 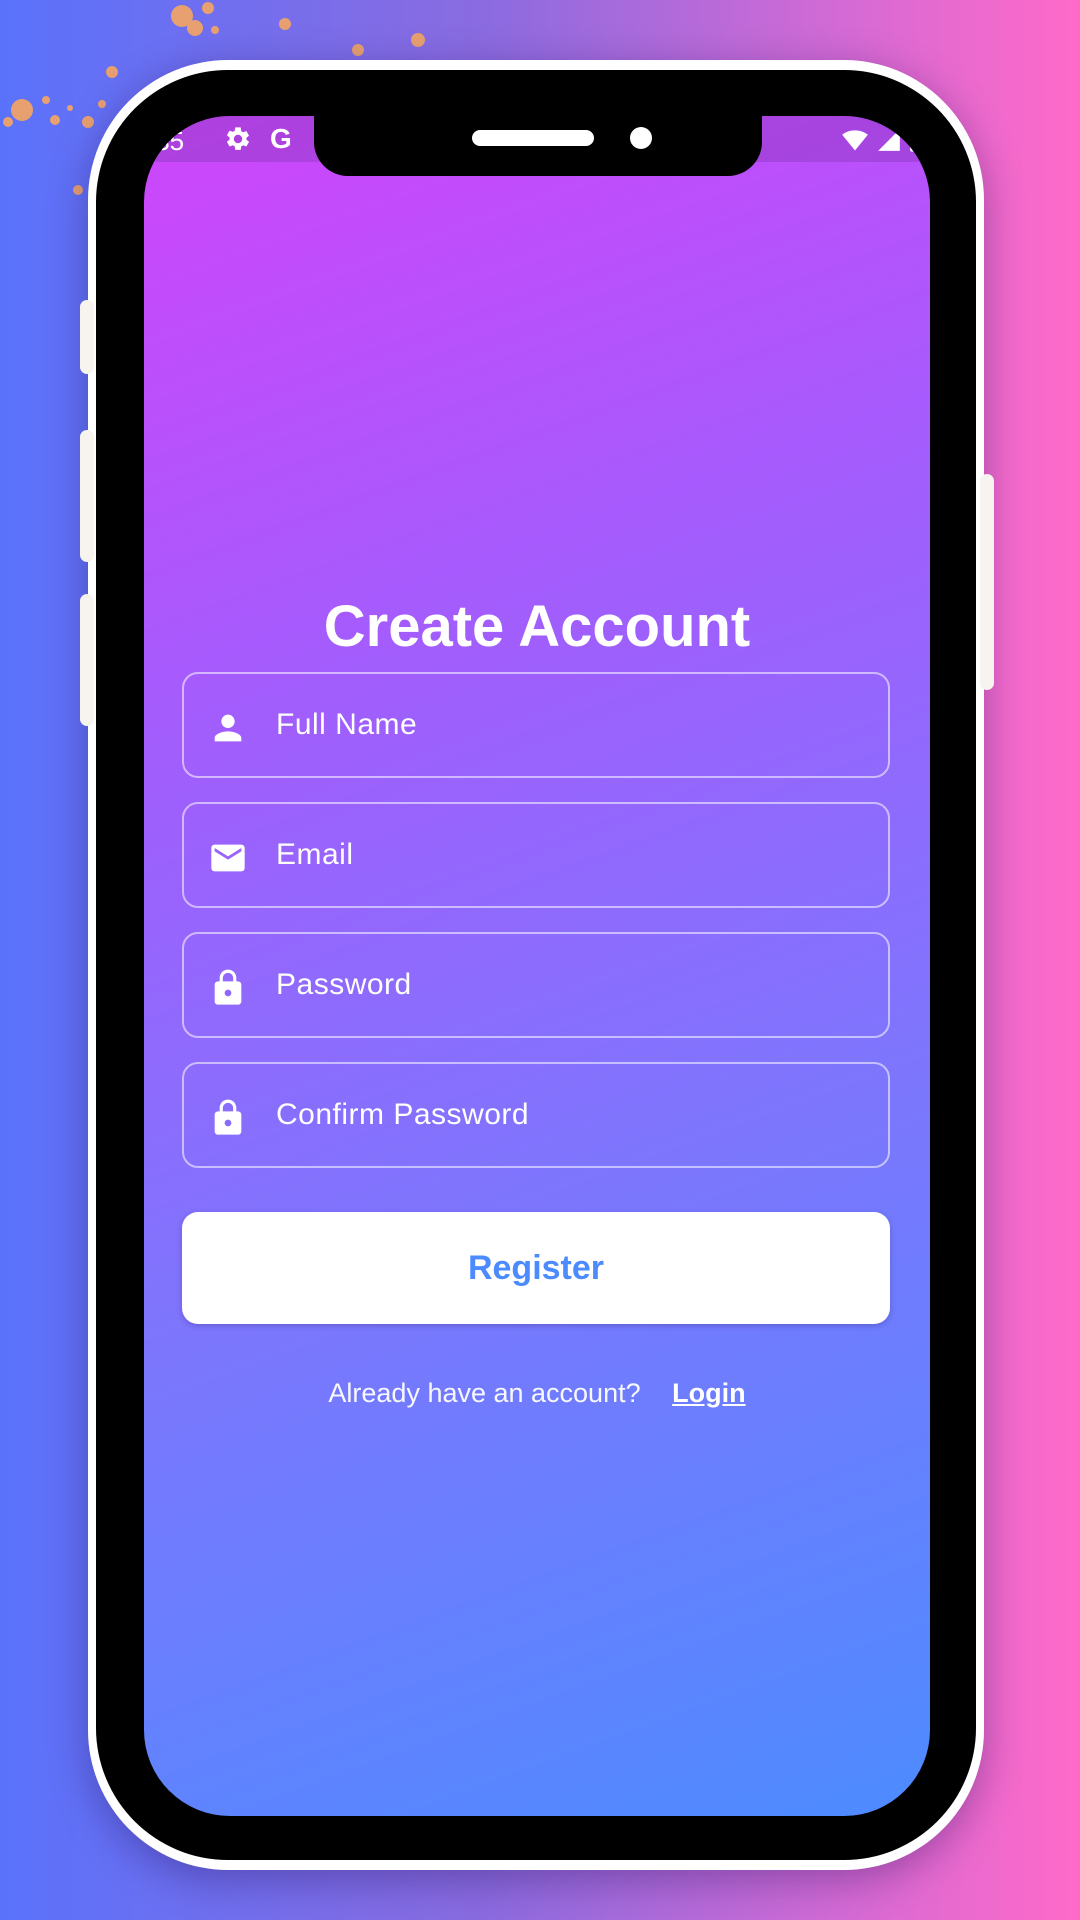 I want to click on password-field, so click(x=536, y=985).